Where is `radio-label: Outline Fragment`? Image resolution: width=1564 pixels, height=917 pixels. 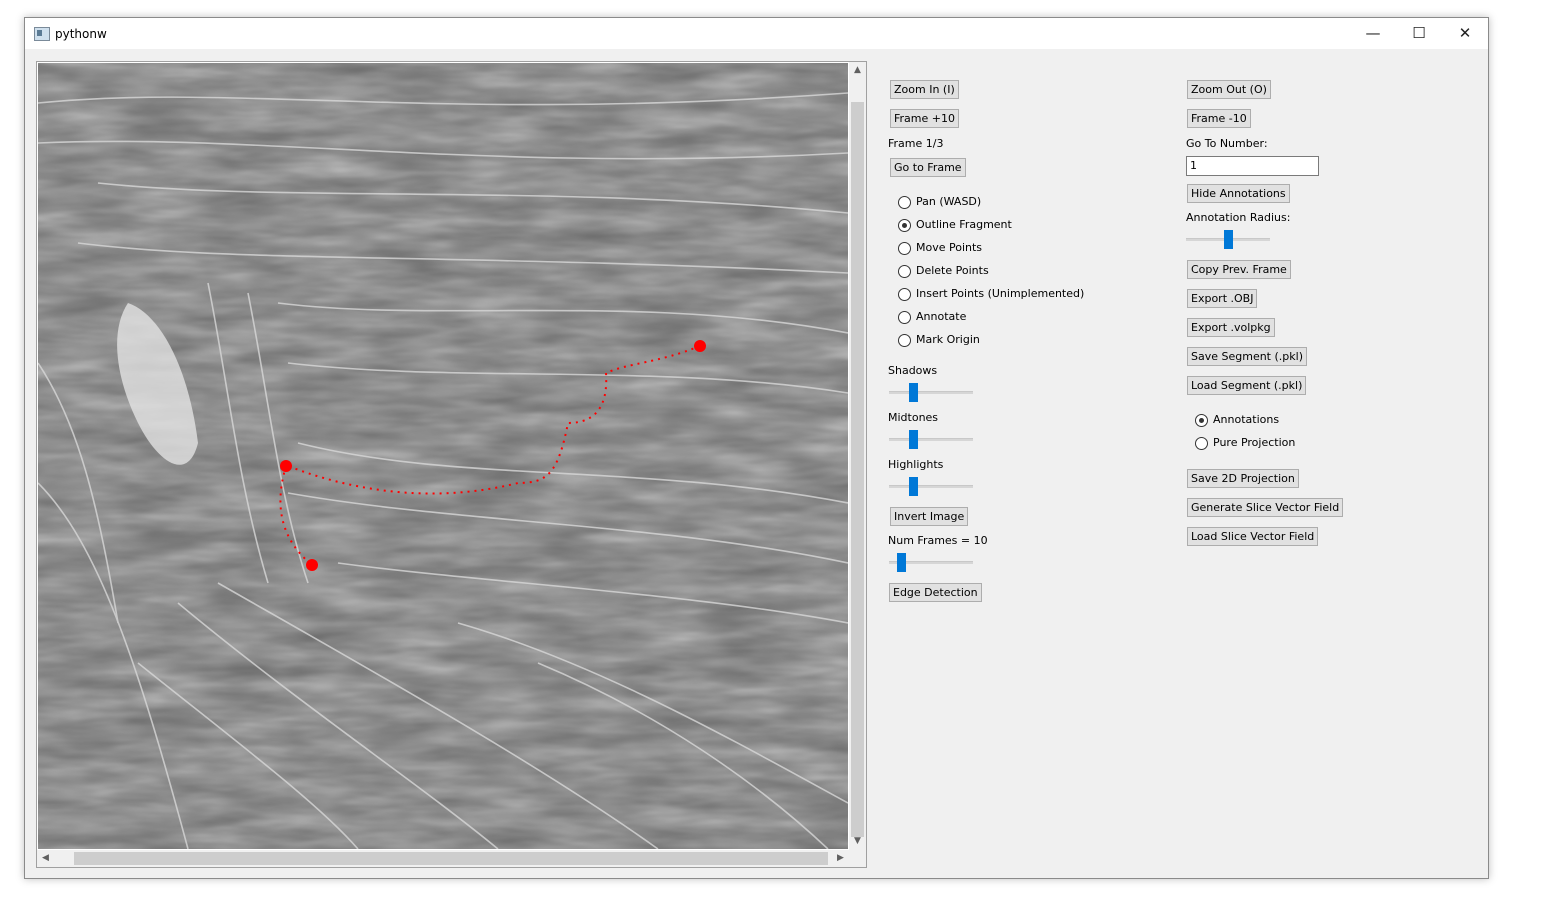
radio-label: Outline Fragment is located at coordinates (964, 224).